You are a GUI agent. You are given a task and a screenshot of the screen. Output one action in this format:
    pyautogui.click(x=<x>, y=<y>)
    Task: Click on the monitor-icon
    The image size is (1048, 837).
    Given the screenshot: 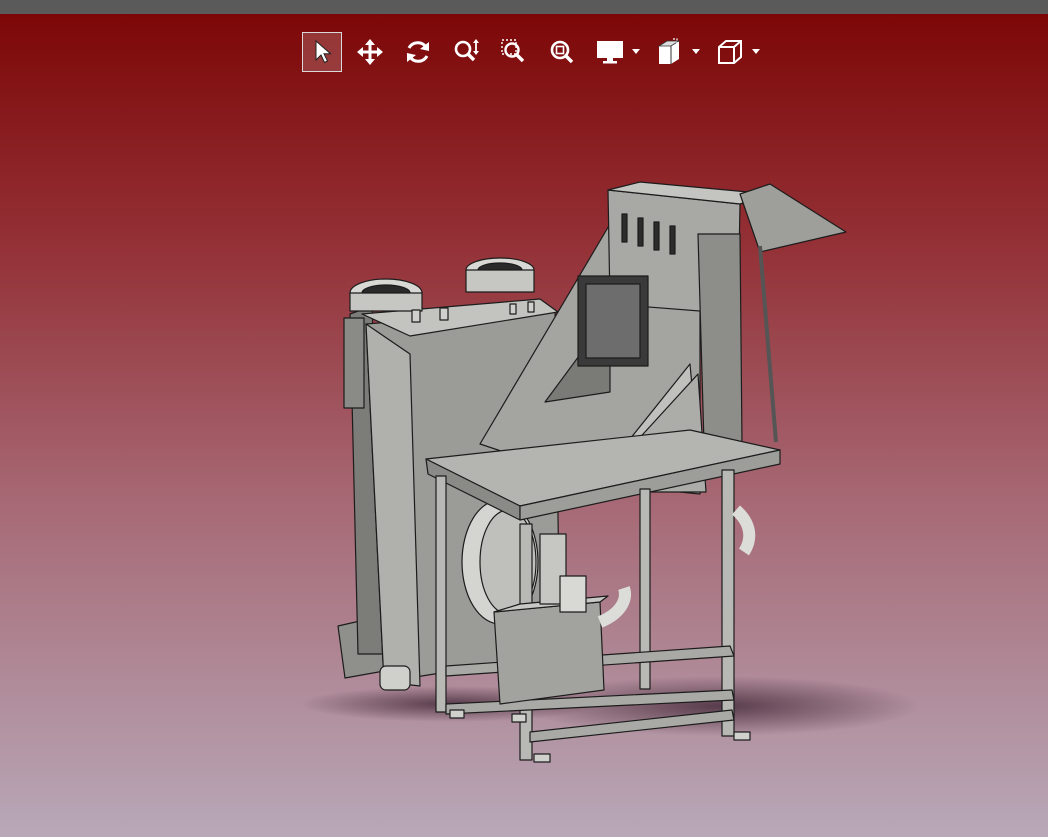 What is the action you would take?
    pyautogui.click(x=610, y=52)
    